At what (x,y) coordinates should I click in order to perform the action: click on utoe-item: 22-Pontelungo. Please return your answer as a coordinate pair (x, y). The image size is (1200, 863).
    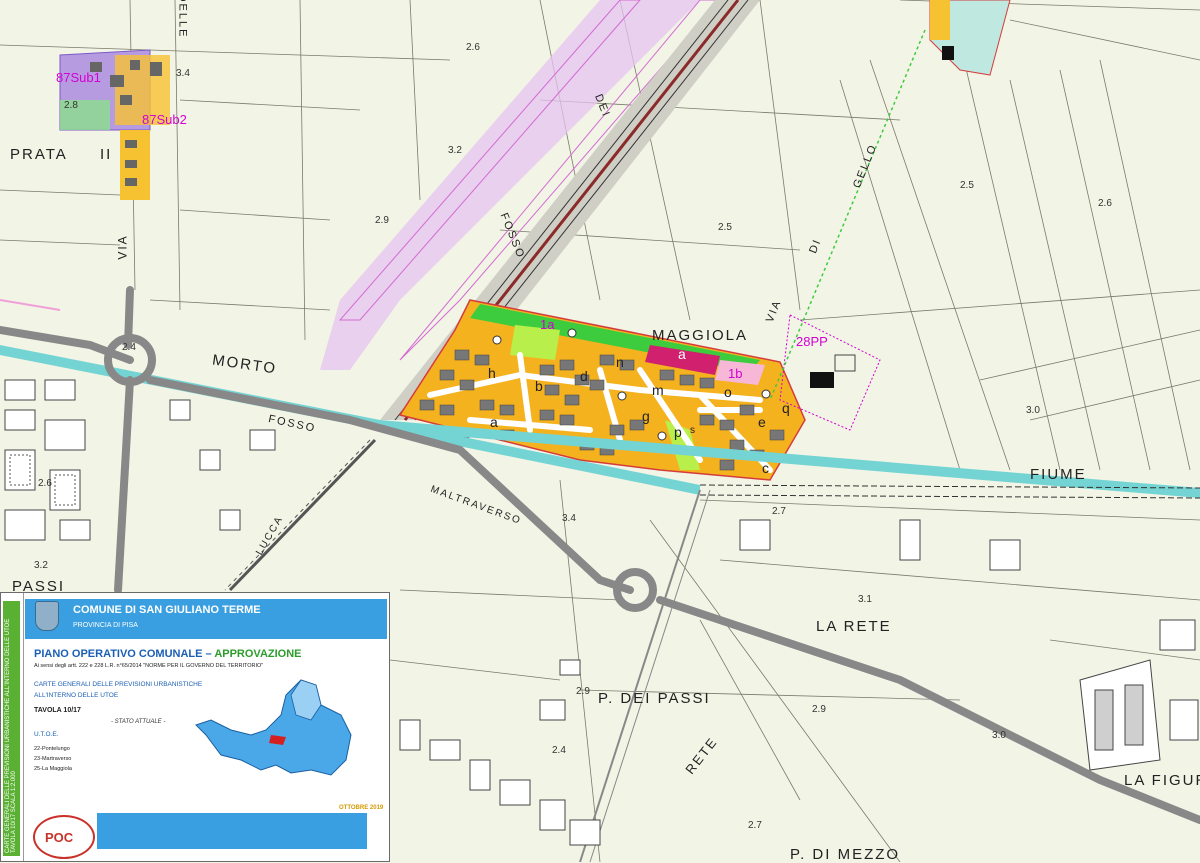
    Looking at the image, I should click on (52, 749).